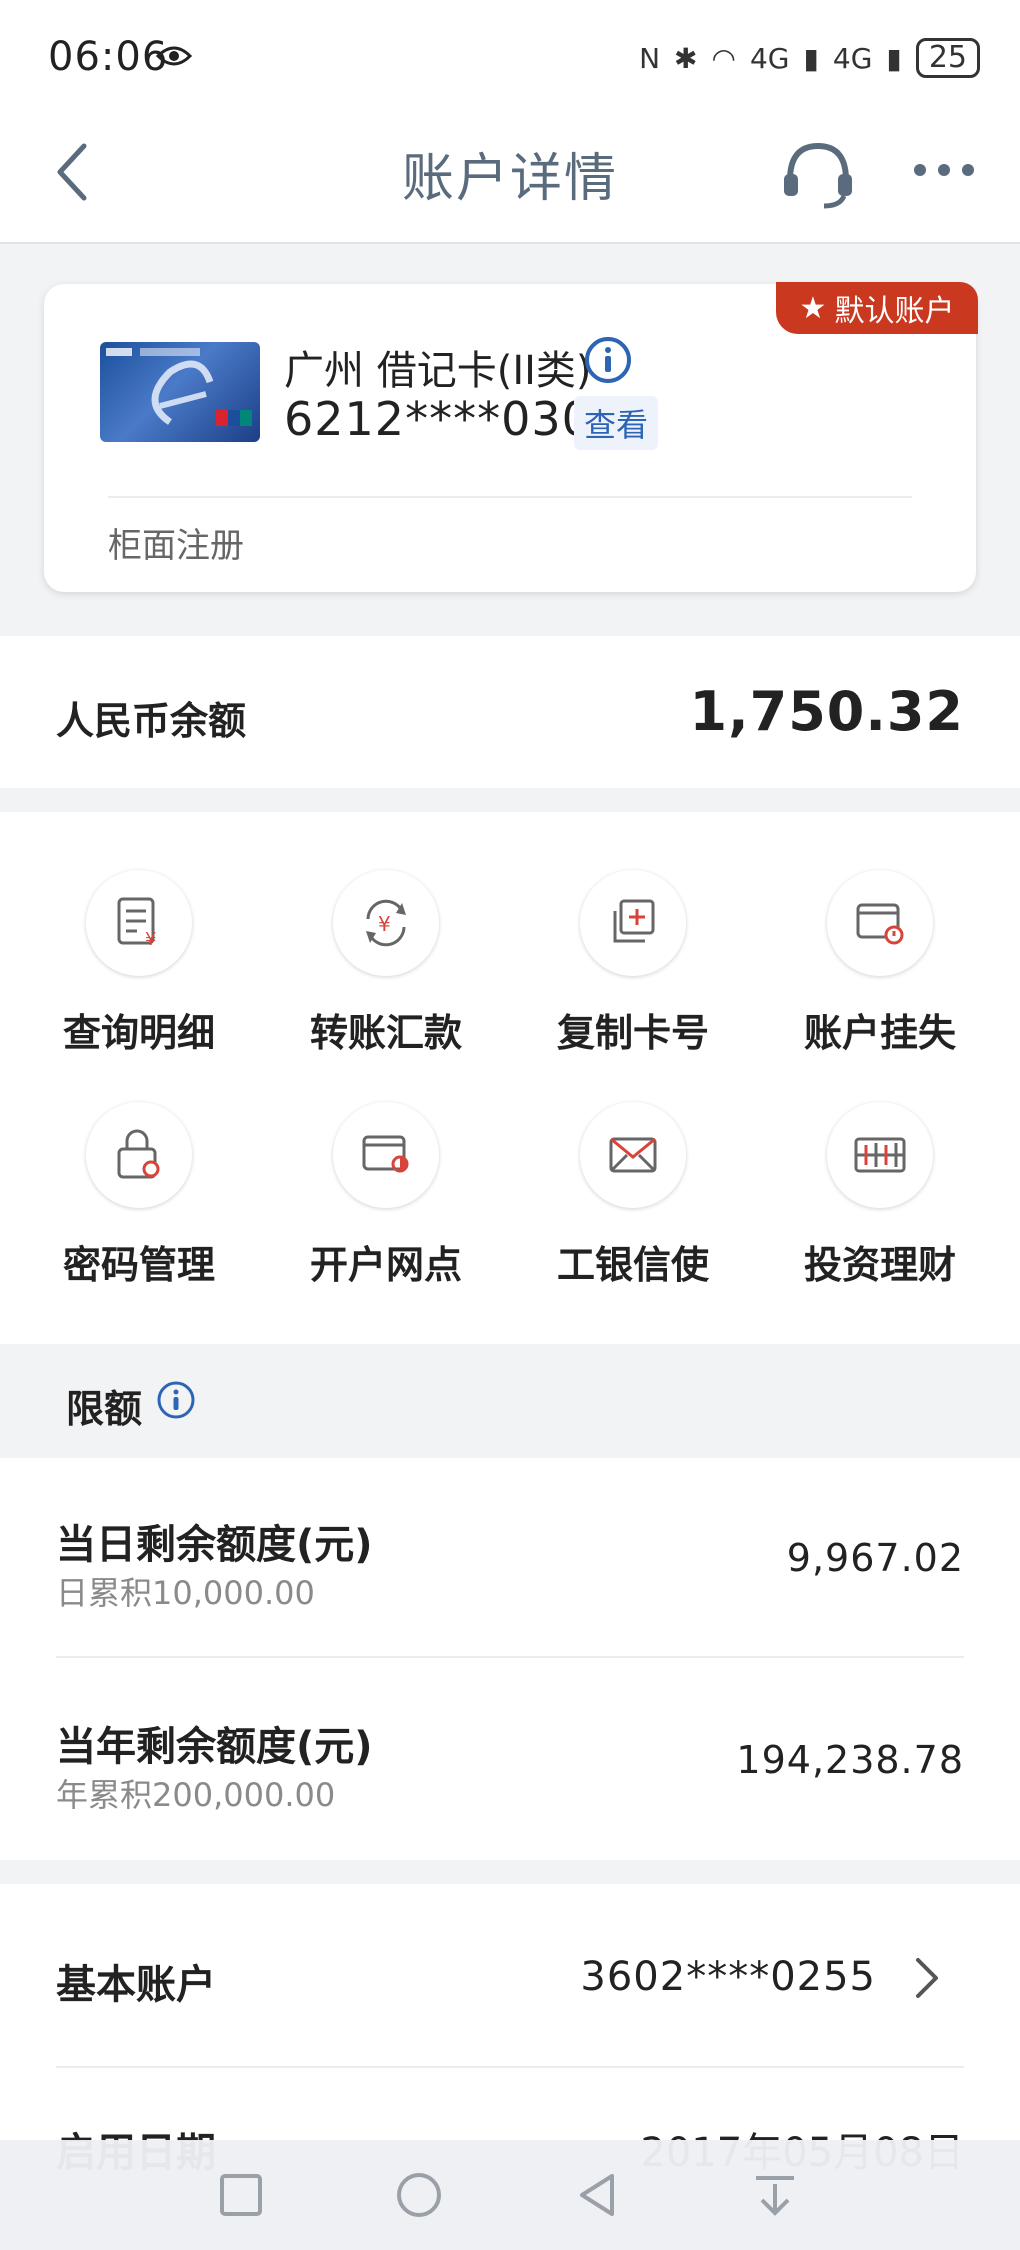  What do you see at coordinates (214, 1747) in the screenshot?
I see `yearly-limit-label: 当年剩余额度(元)` at bounding box center [214, 1747].